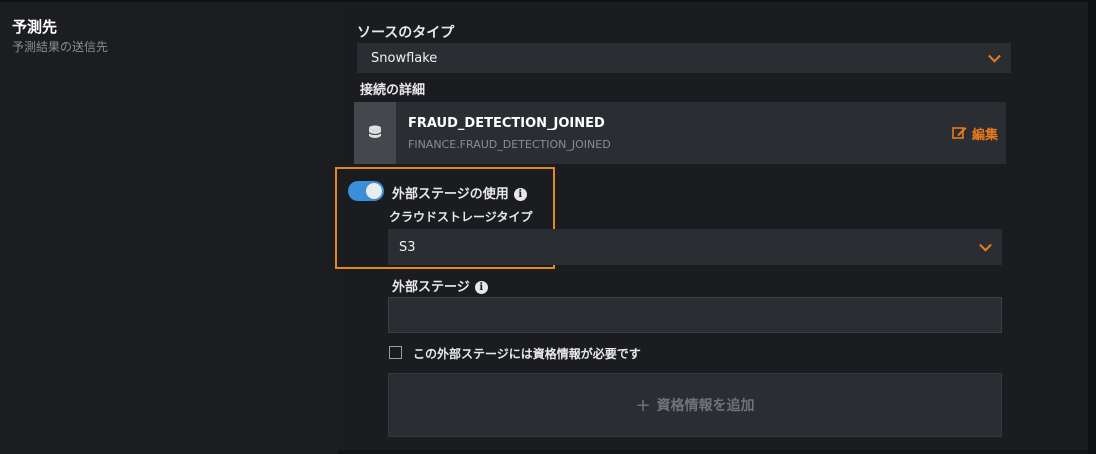  What do you see at coordinates (684, 58) in the screenshot?
I see `source-type-select: Snowflake` at bounding box center [684, 58].